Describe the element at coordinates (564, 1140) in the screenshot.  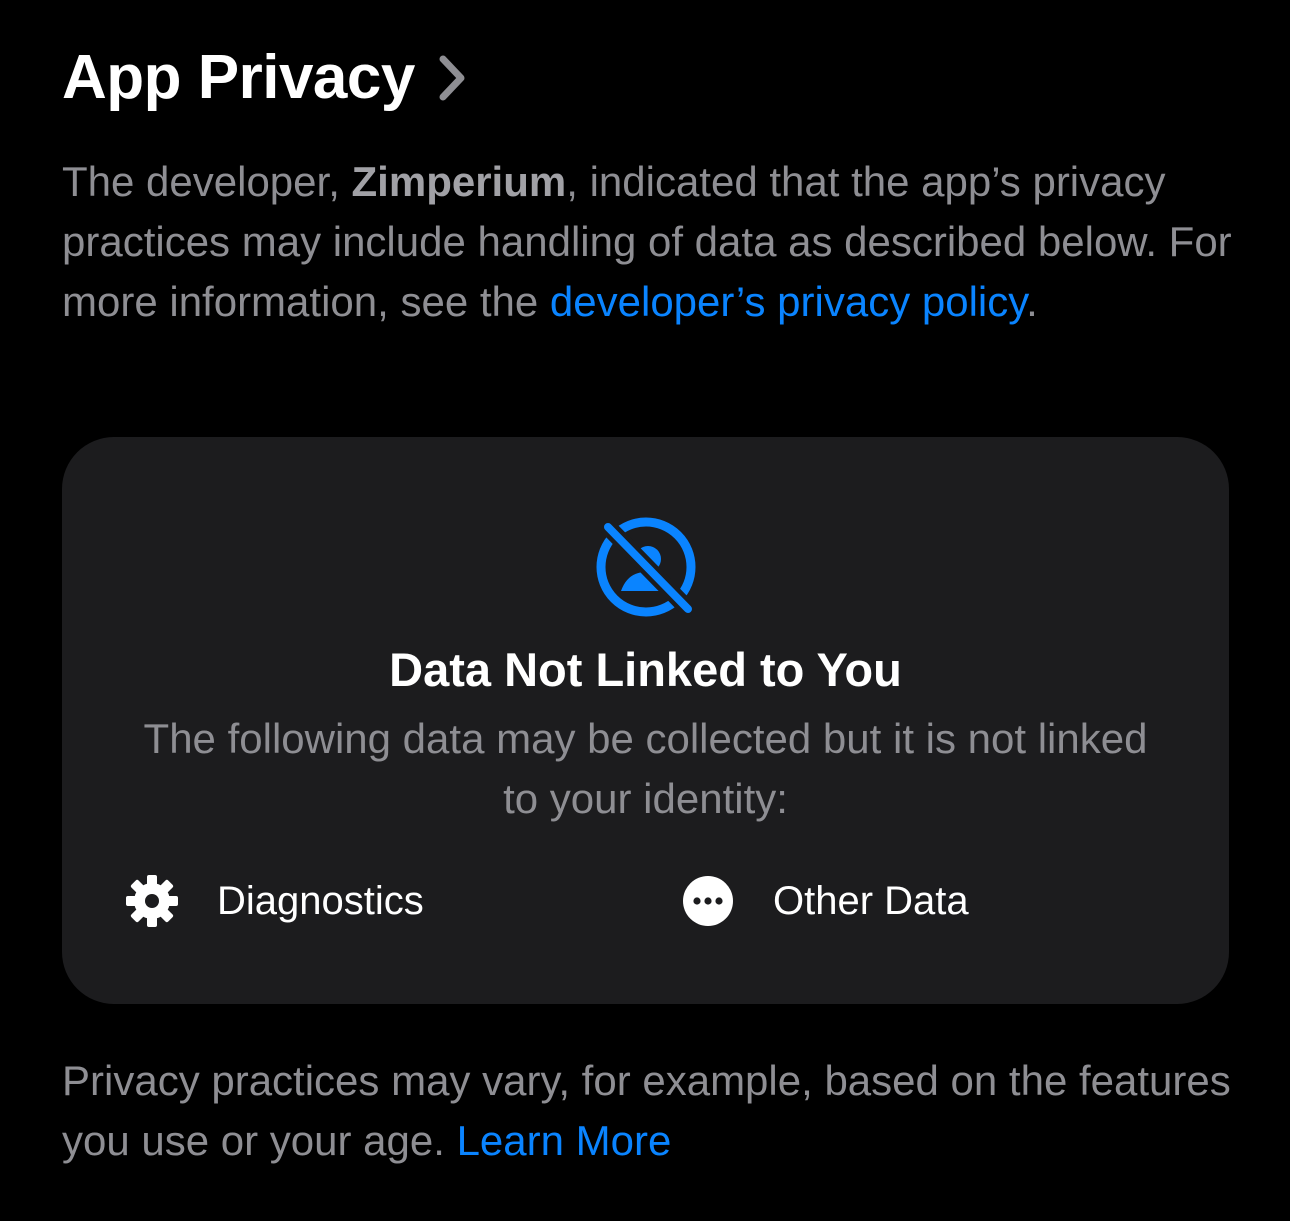
I see `learn-more-link: Learn More` at that location.